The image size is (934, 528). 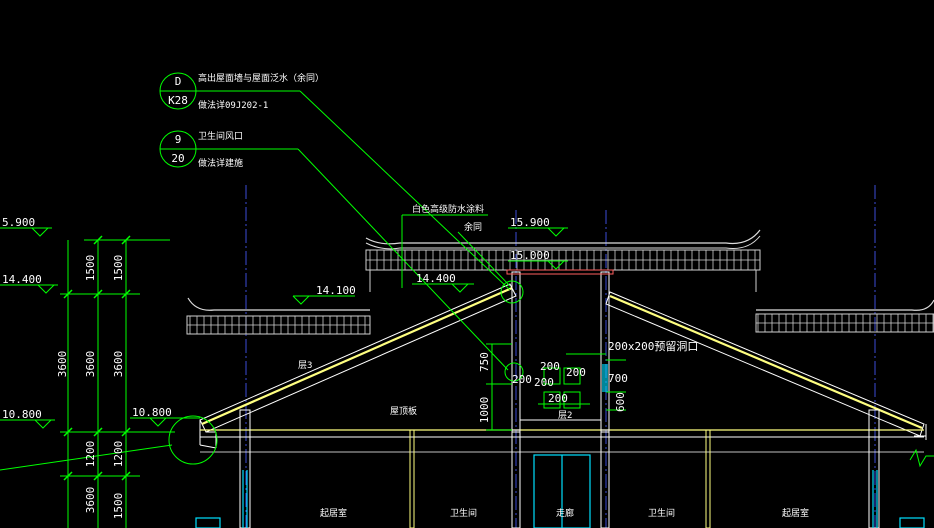 I want to click on dim-mid-2: 1000, so click(x=484, y=410).